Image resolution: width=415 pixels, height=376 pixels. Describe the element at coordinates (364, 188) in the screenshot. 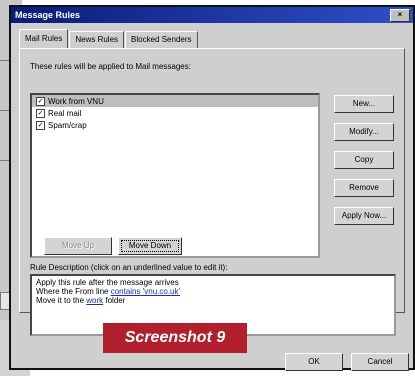

I see `remove-rule-button: Remove` at that location.